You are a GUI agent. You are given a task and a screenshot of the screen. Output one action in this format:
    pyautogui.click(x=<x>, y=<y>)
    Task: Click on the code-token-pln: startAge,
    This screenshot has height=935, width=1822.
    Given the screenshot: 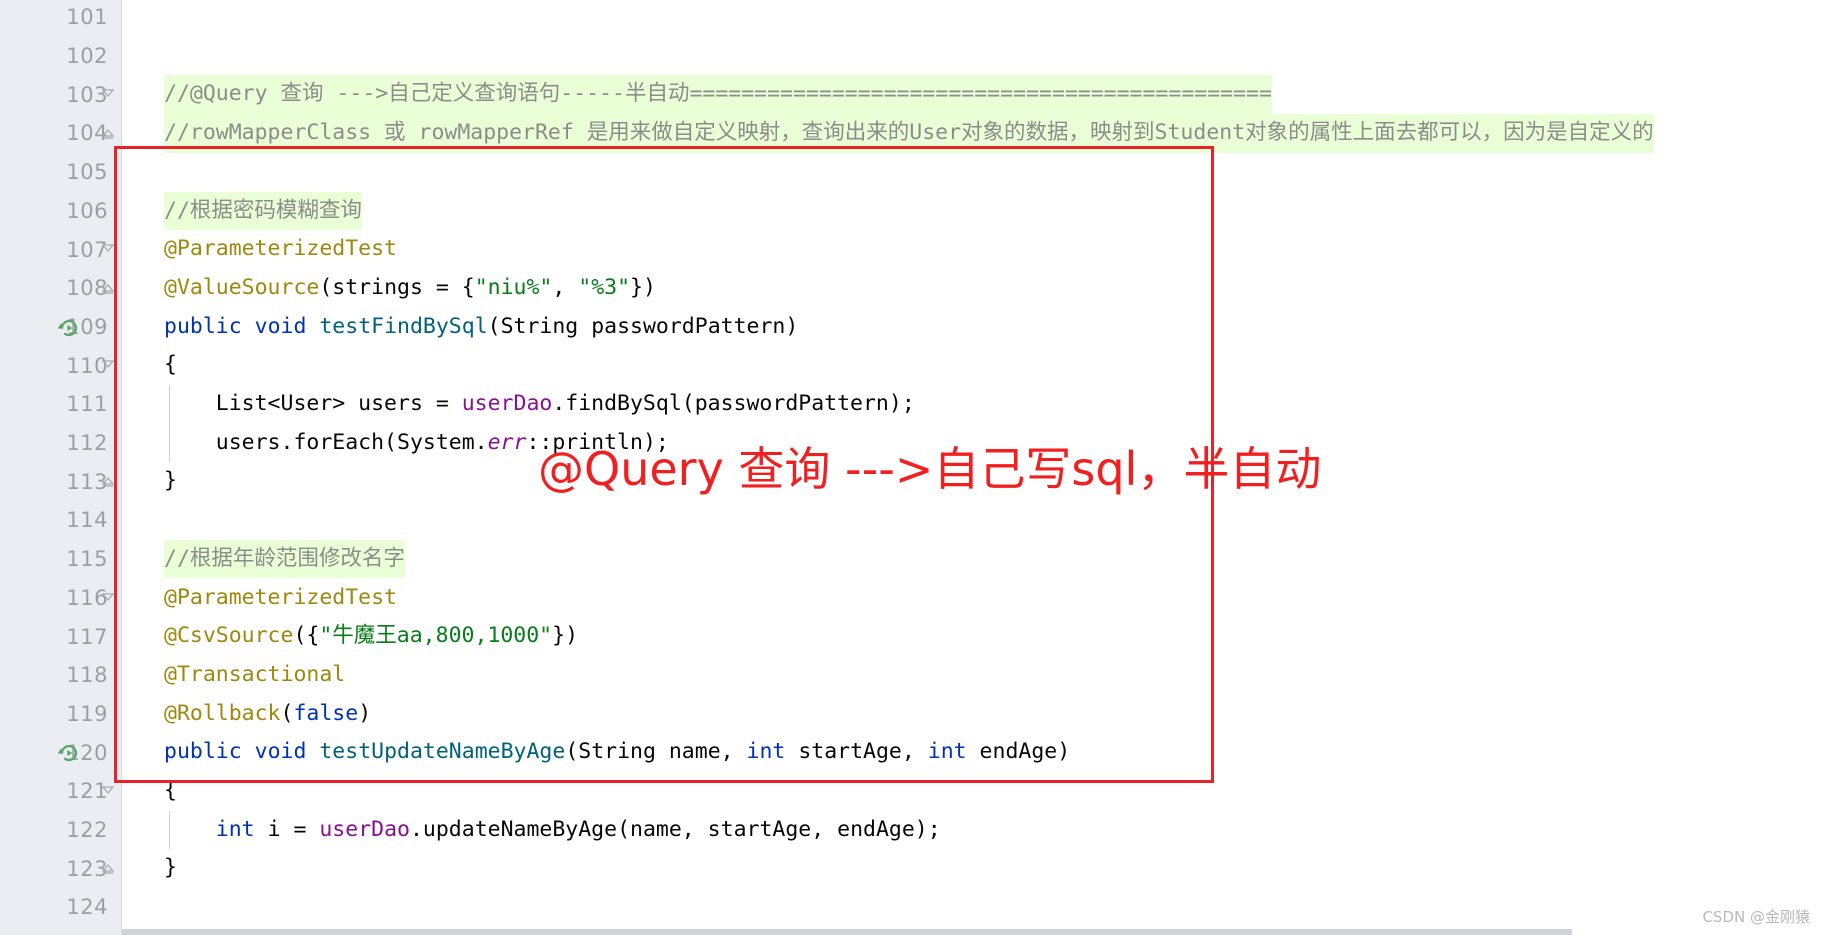 What is the action you would take?
    pyautogui.click(x=856, y=752)
    